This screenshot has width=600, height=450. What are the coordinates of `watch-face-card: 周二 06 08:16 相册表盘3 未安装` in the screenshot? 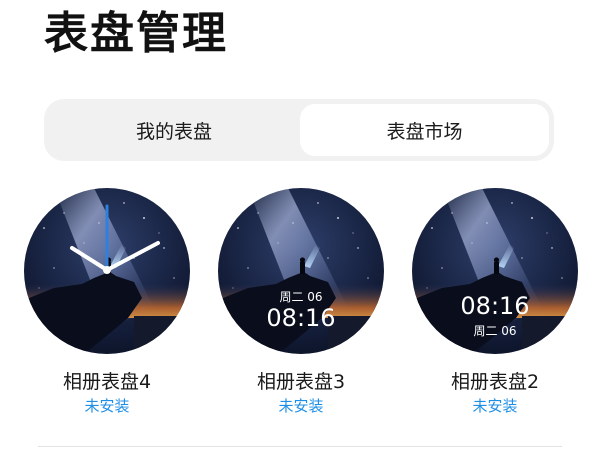 It's located at (301, 302).